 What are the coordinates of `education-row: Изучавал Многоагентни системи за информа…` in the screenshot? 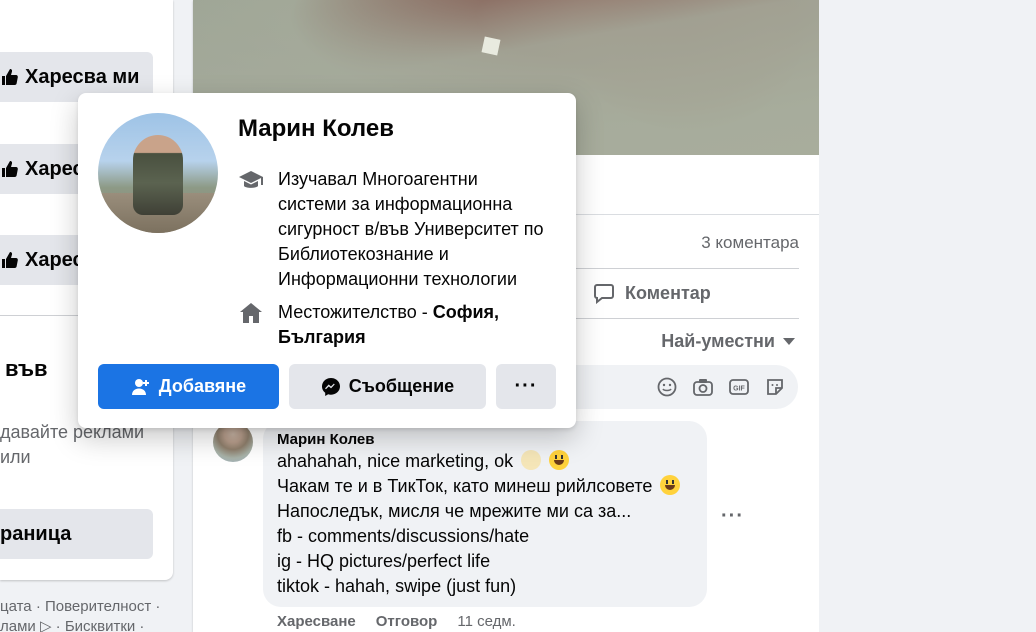 It's located at (393, 229).